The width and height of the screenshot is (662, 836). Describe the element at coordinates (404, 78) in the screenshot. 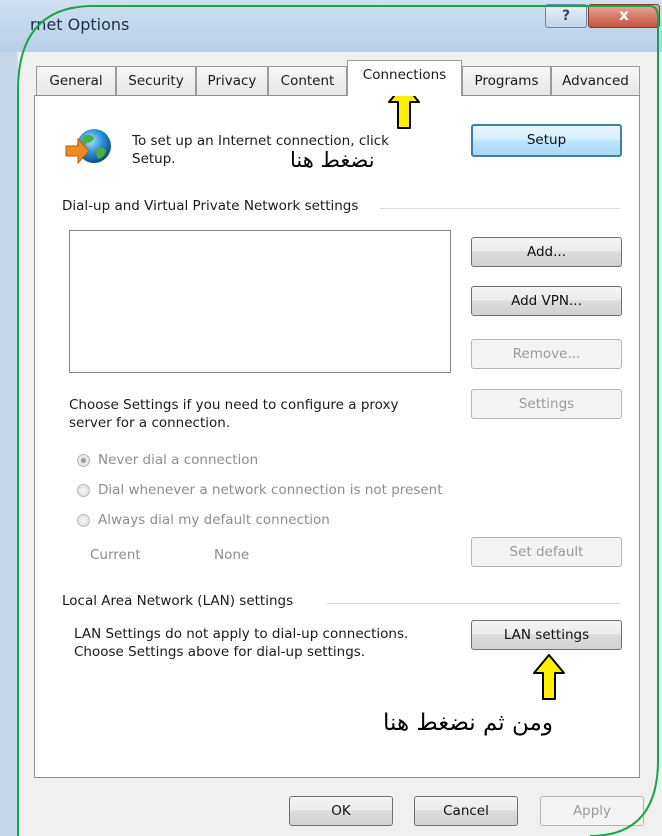

I see `tab-connections: Connections` at that location.